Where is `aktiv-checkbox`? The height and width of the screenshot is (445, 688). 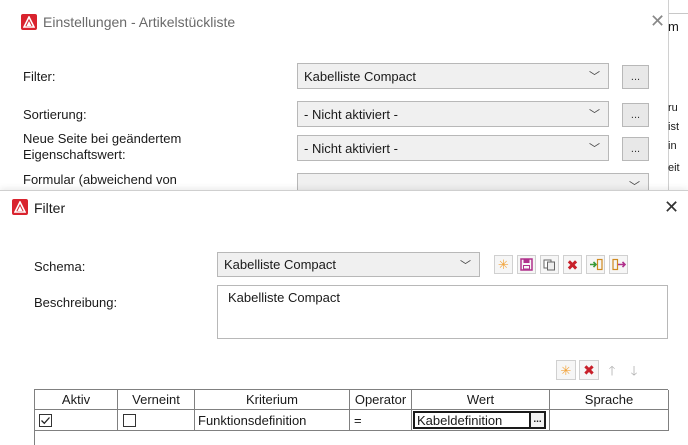
aktiv-checkbox is located at coordinates (45, 420).